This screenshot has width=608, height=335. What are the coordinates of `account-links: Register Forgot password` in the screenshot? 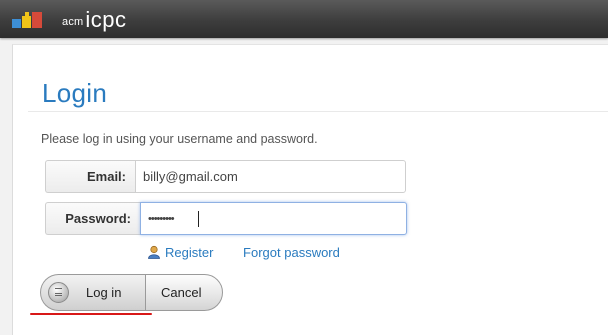 It's located at (243, 252).